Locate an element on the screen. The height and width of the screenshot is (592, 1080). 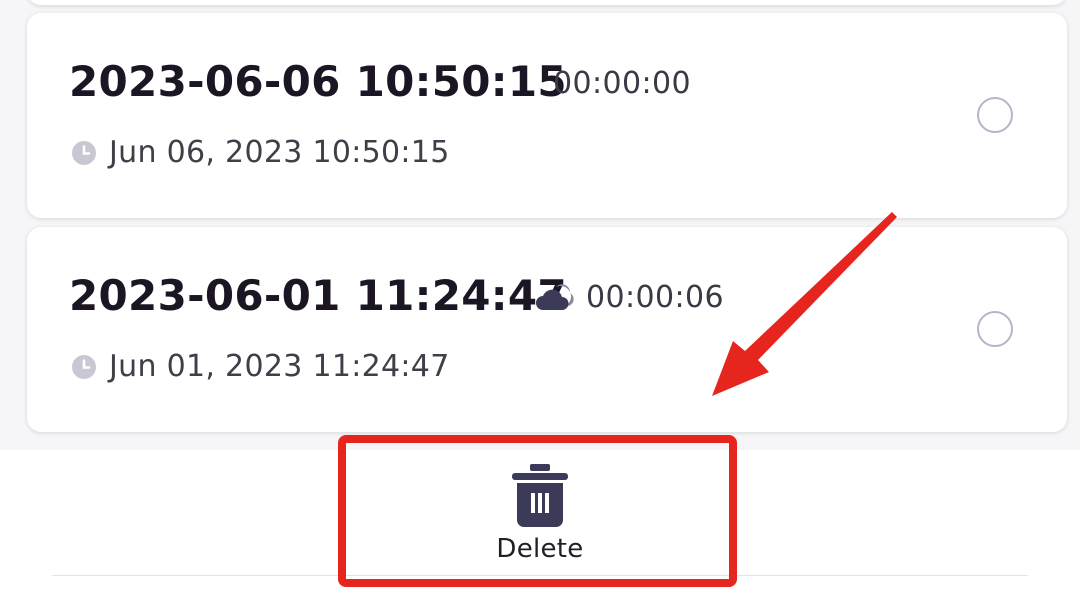
recording-date: Jun 01, 2023 11:24:47 is located at coordinates (279, 366).